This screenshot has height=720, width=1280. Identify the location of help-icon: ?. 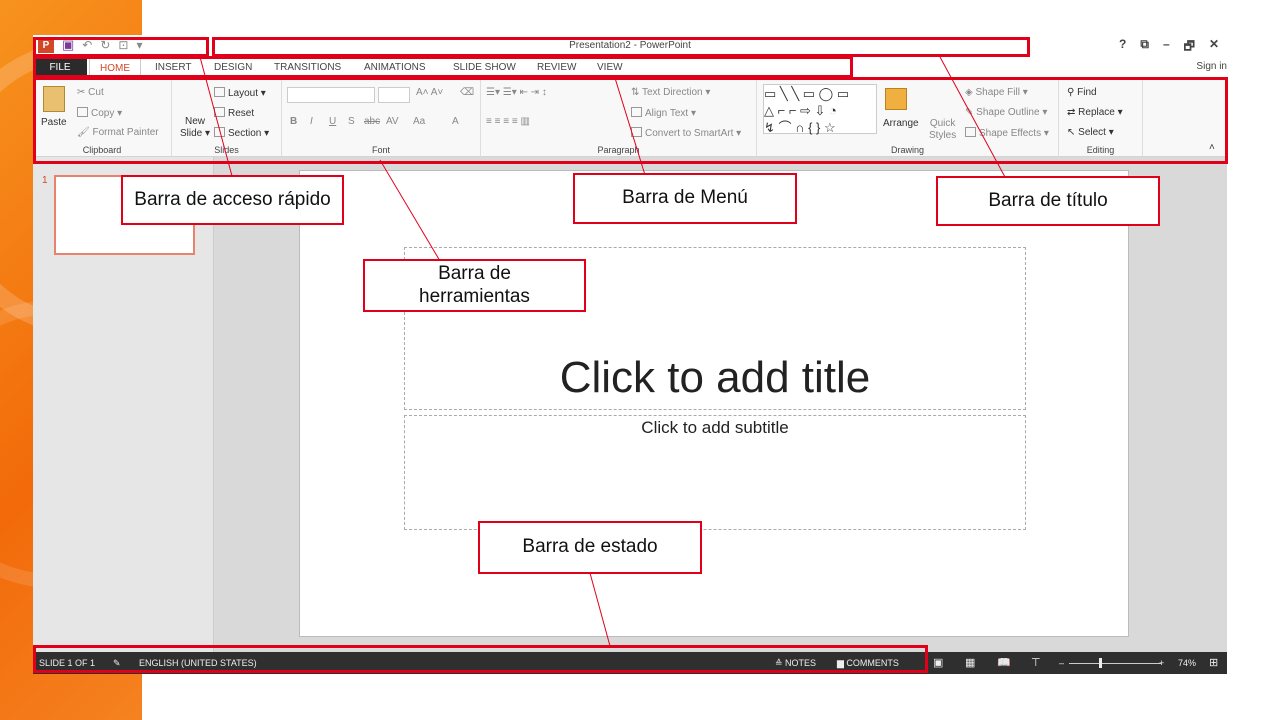
(1122, 47).